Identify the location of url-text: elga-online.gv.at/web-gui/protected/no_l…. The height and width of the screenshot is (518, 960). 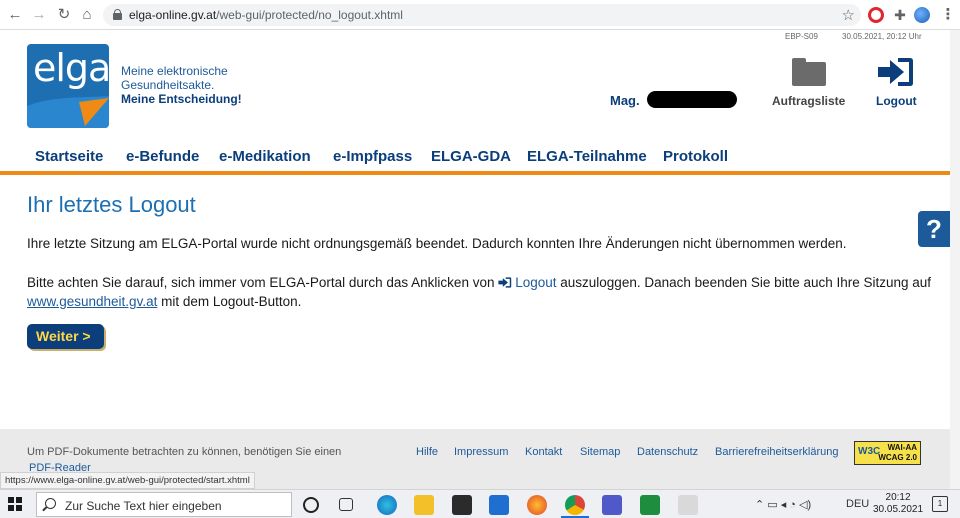
(266, 15).